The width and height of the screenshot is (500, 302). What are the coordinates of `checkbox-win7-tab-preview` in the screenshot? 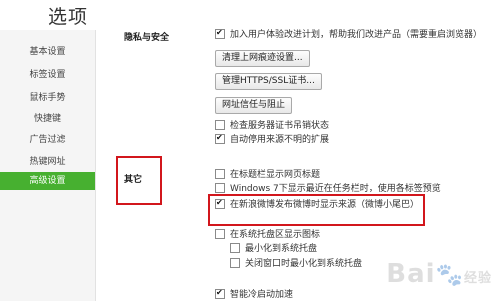 It's located at (220, 188).